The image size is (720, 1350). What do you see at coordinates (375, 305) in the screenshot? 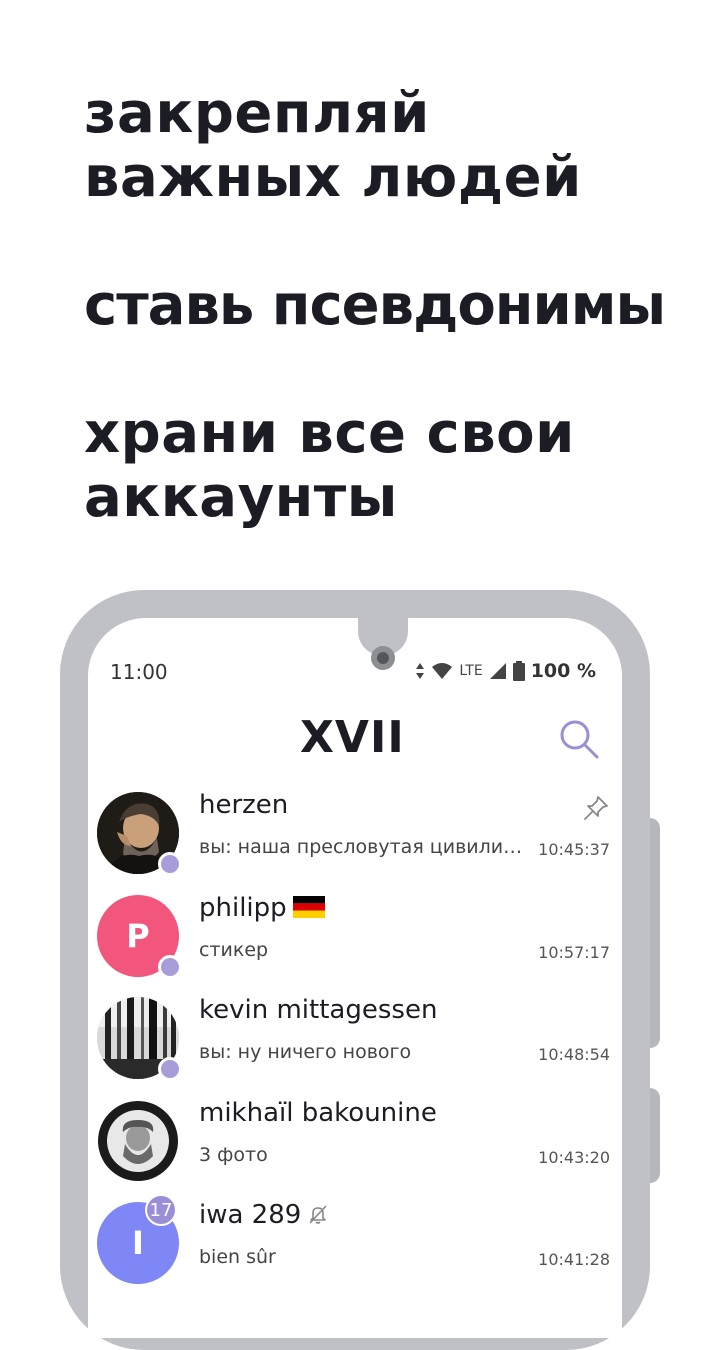
I see `promo-line-3: ставь псевдонимы` at bounding box center [375, 305].